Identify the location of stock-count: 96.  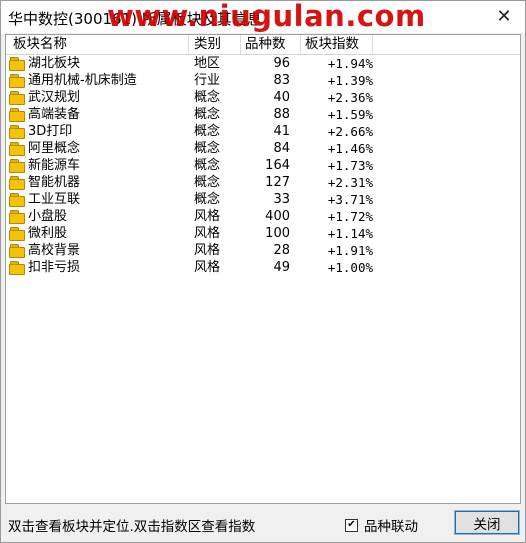
(281, 63).